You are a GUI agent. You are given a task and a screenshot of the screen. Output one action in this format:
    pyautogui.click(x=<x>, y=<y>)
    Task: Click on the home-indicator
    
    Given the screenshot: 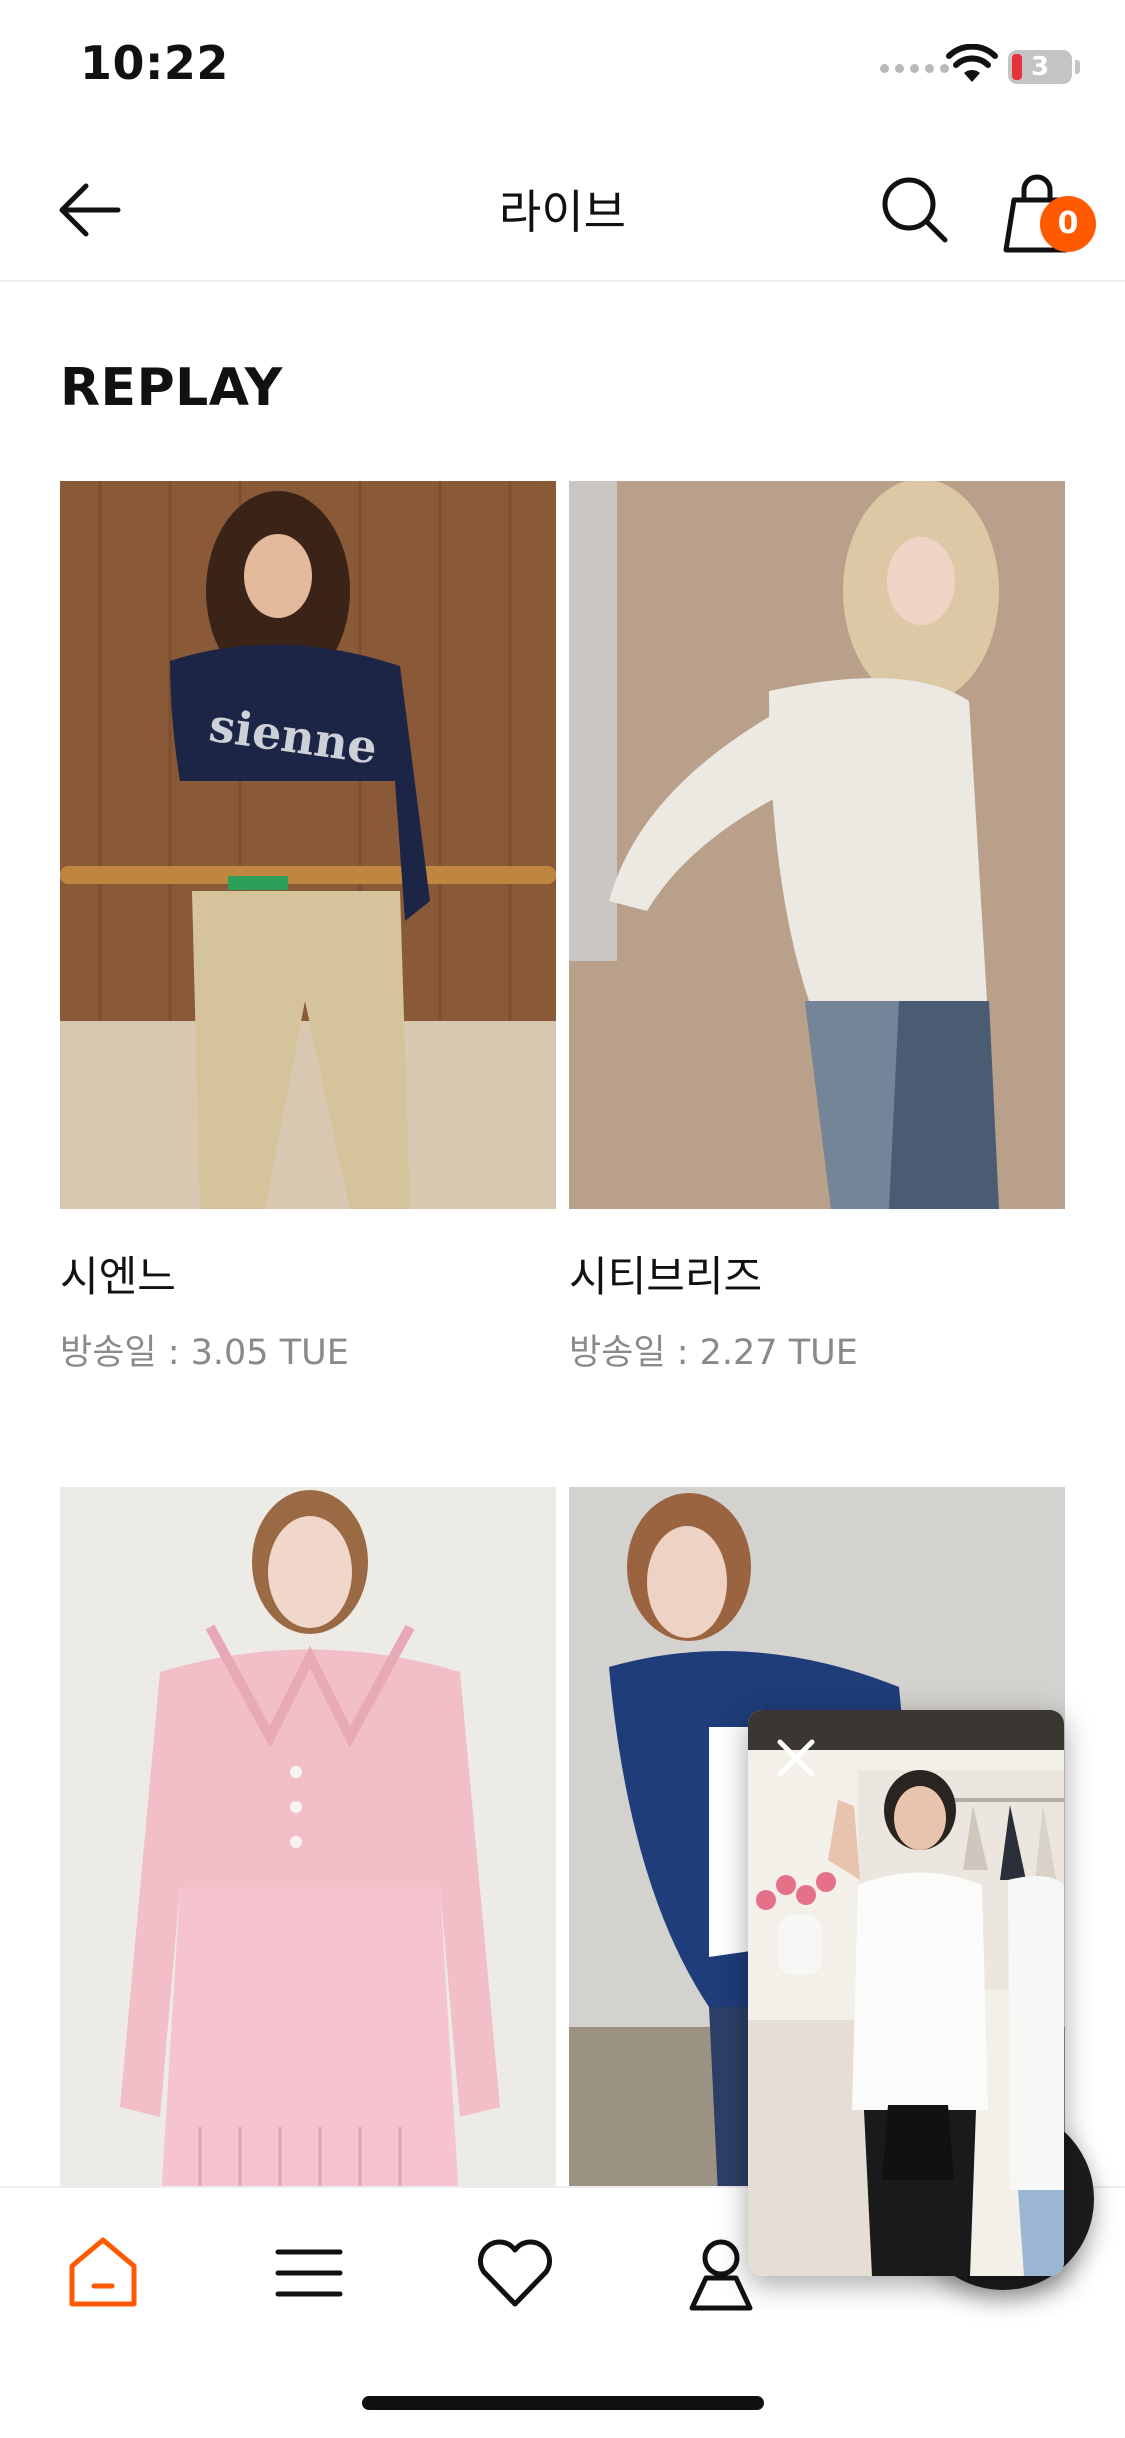 What is the action you would take?
    pyautogui.click(x=563, y=2403)
    